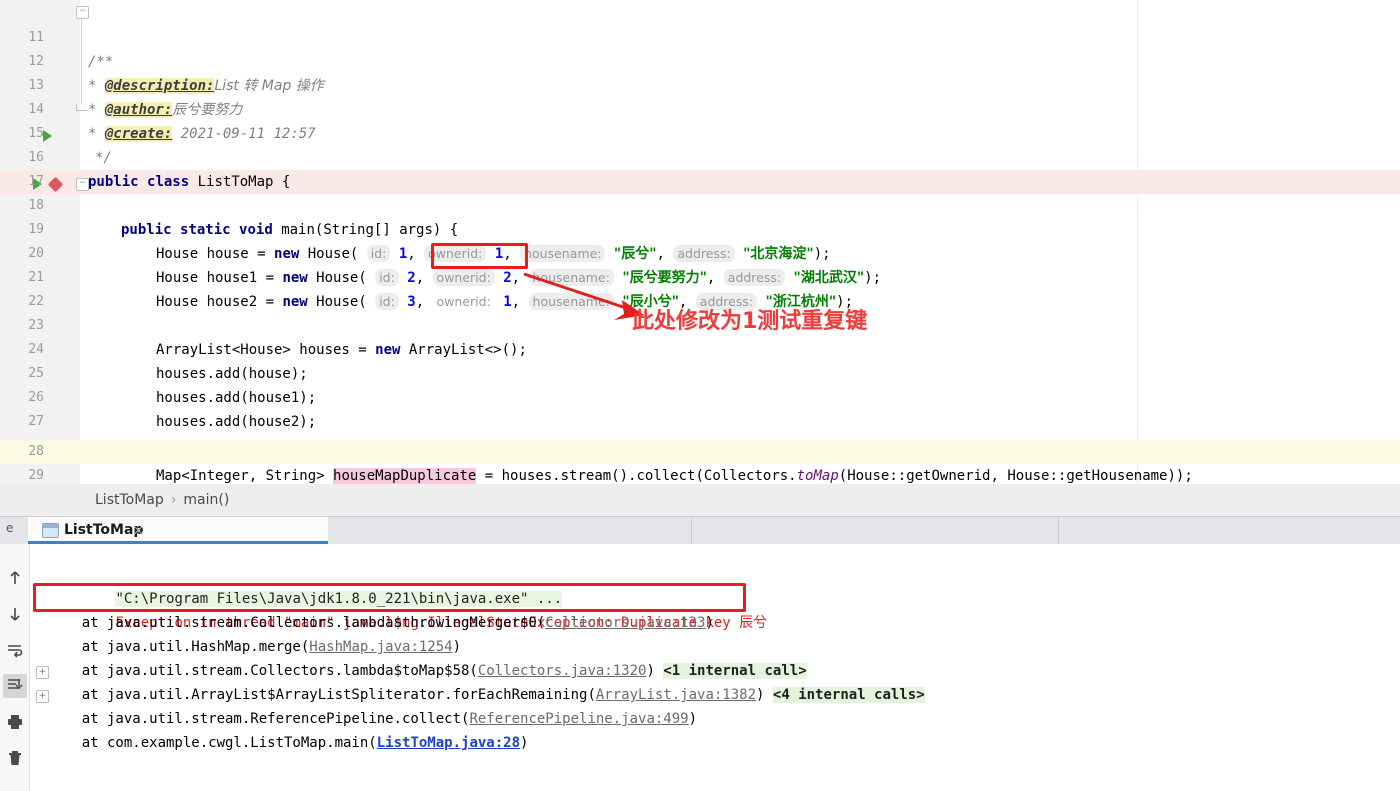 The height and width of the screenshot is (791, 1400). Describe the element at coordinates (578, 719) in the screenshot. I see `source-link: ReferencePipeline.java:499` at that location.